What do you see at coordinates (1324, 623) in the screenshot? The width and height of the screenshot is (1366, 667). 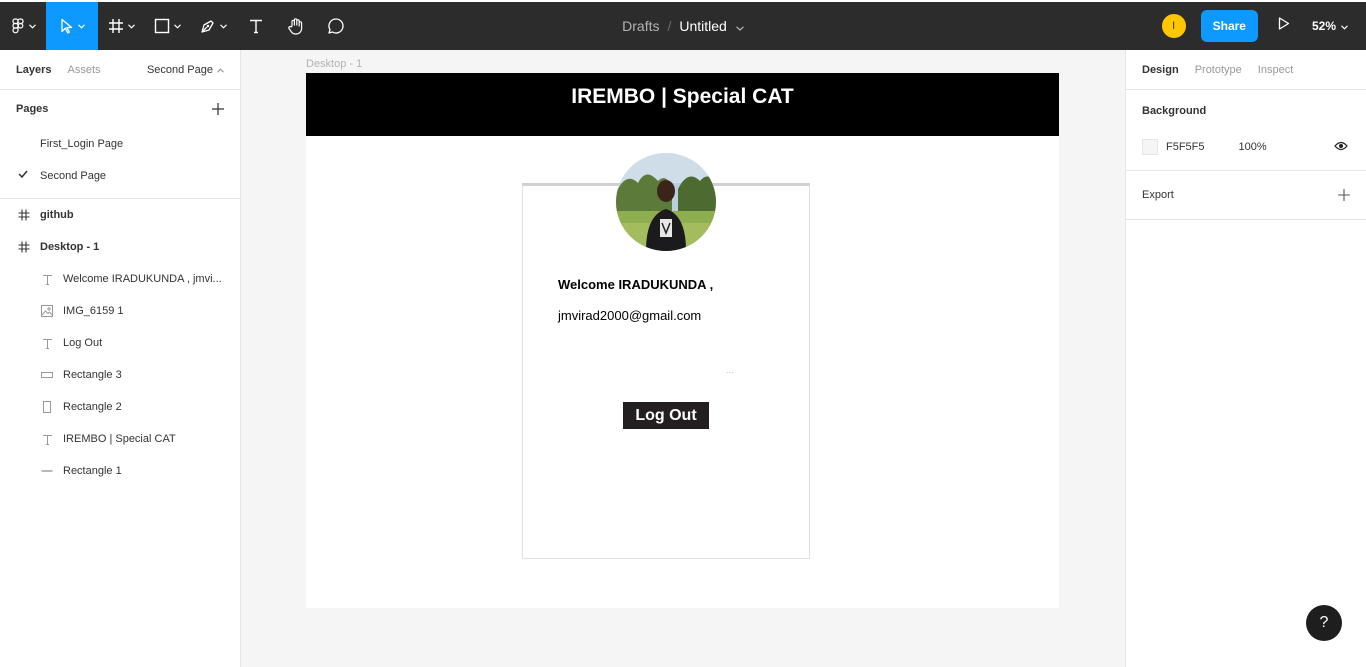 I see `help-button: ?` at bounding box center [1324, 623].